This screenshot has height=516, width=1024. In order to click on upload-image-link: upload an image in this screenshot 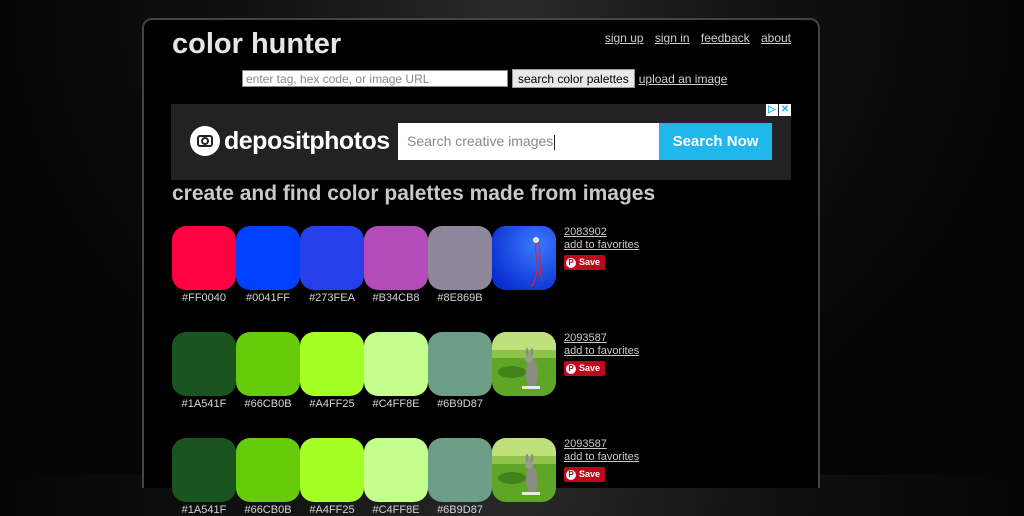, I will do `click(683, 79)`.